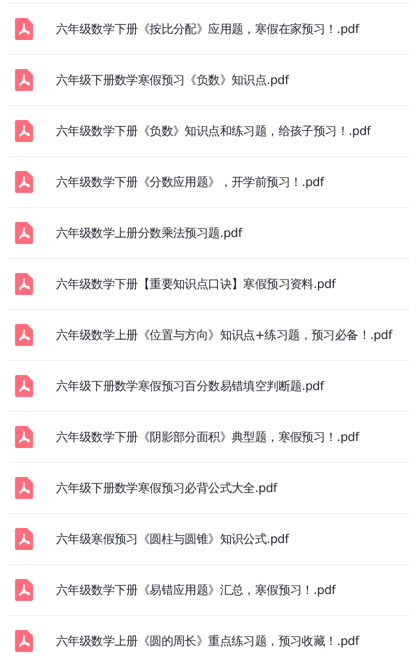 This screenshot has width=409, height=664. I want to click on file-name: 六年级数学下册《按比分配》应用题，寒假在家预习！.pdf, so click(207, 29).